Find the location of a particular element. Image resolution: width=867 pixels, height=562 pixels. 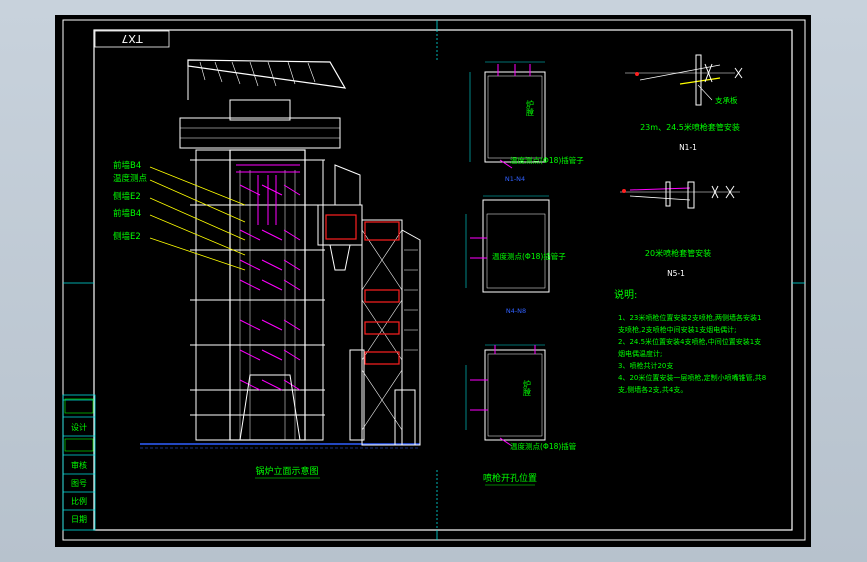

detail-23m-label: 支承板 is located at coordinates (726, 100).